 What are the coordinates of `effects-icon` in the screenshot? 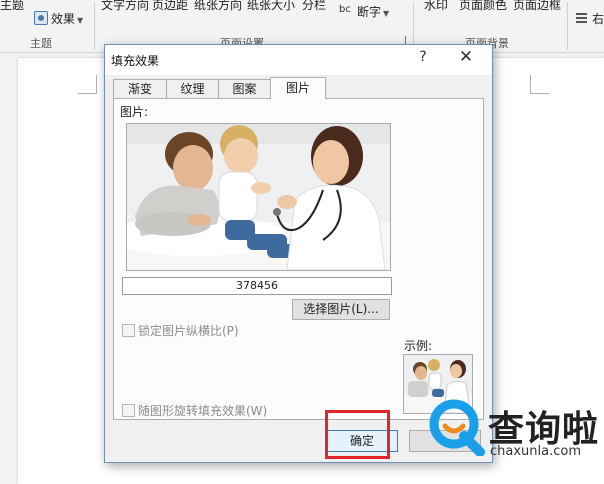 It's located at (41, 18).